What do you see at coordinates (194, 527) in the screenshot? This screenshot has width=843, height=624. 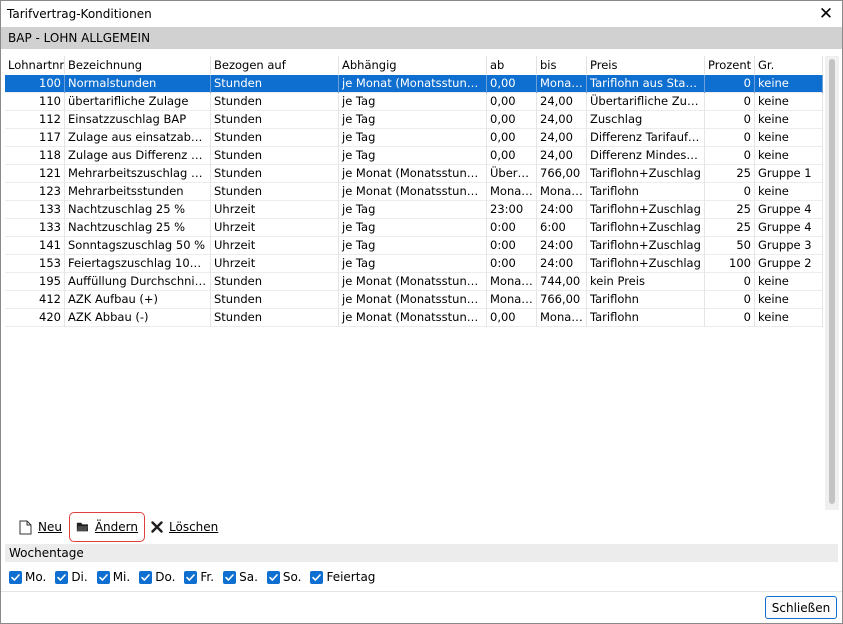 I see `delete-button-label: Löschen` at bounding box center [194, 527].